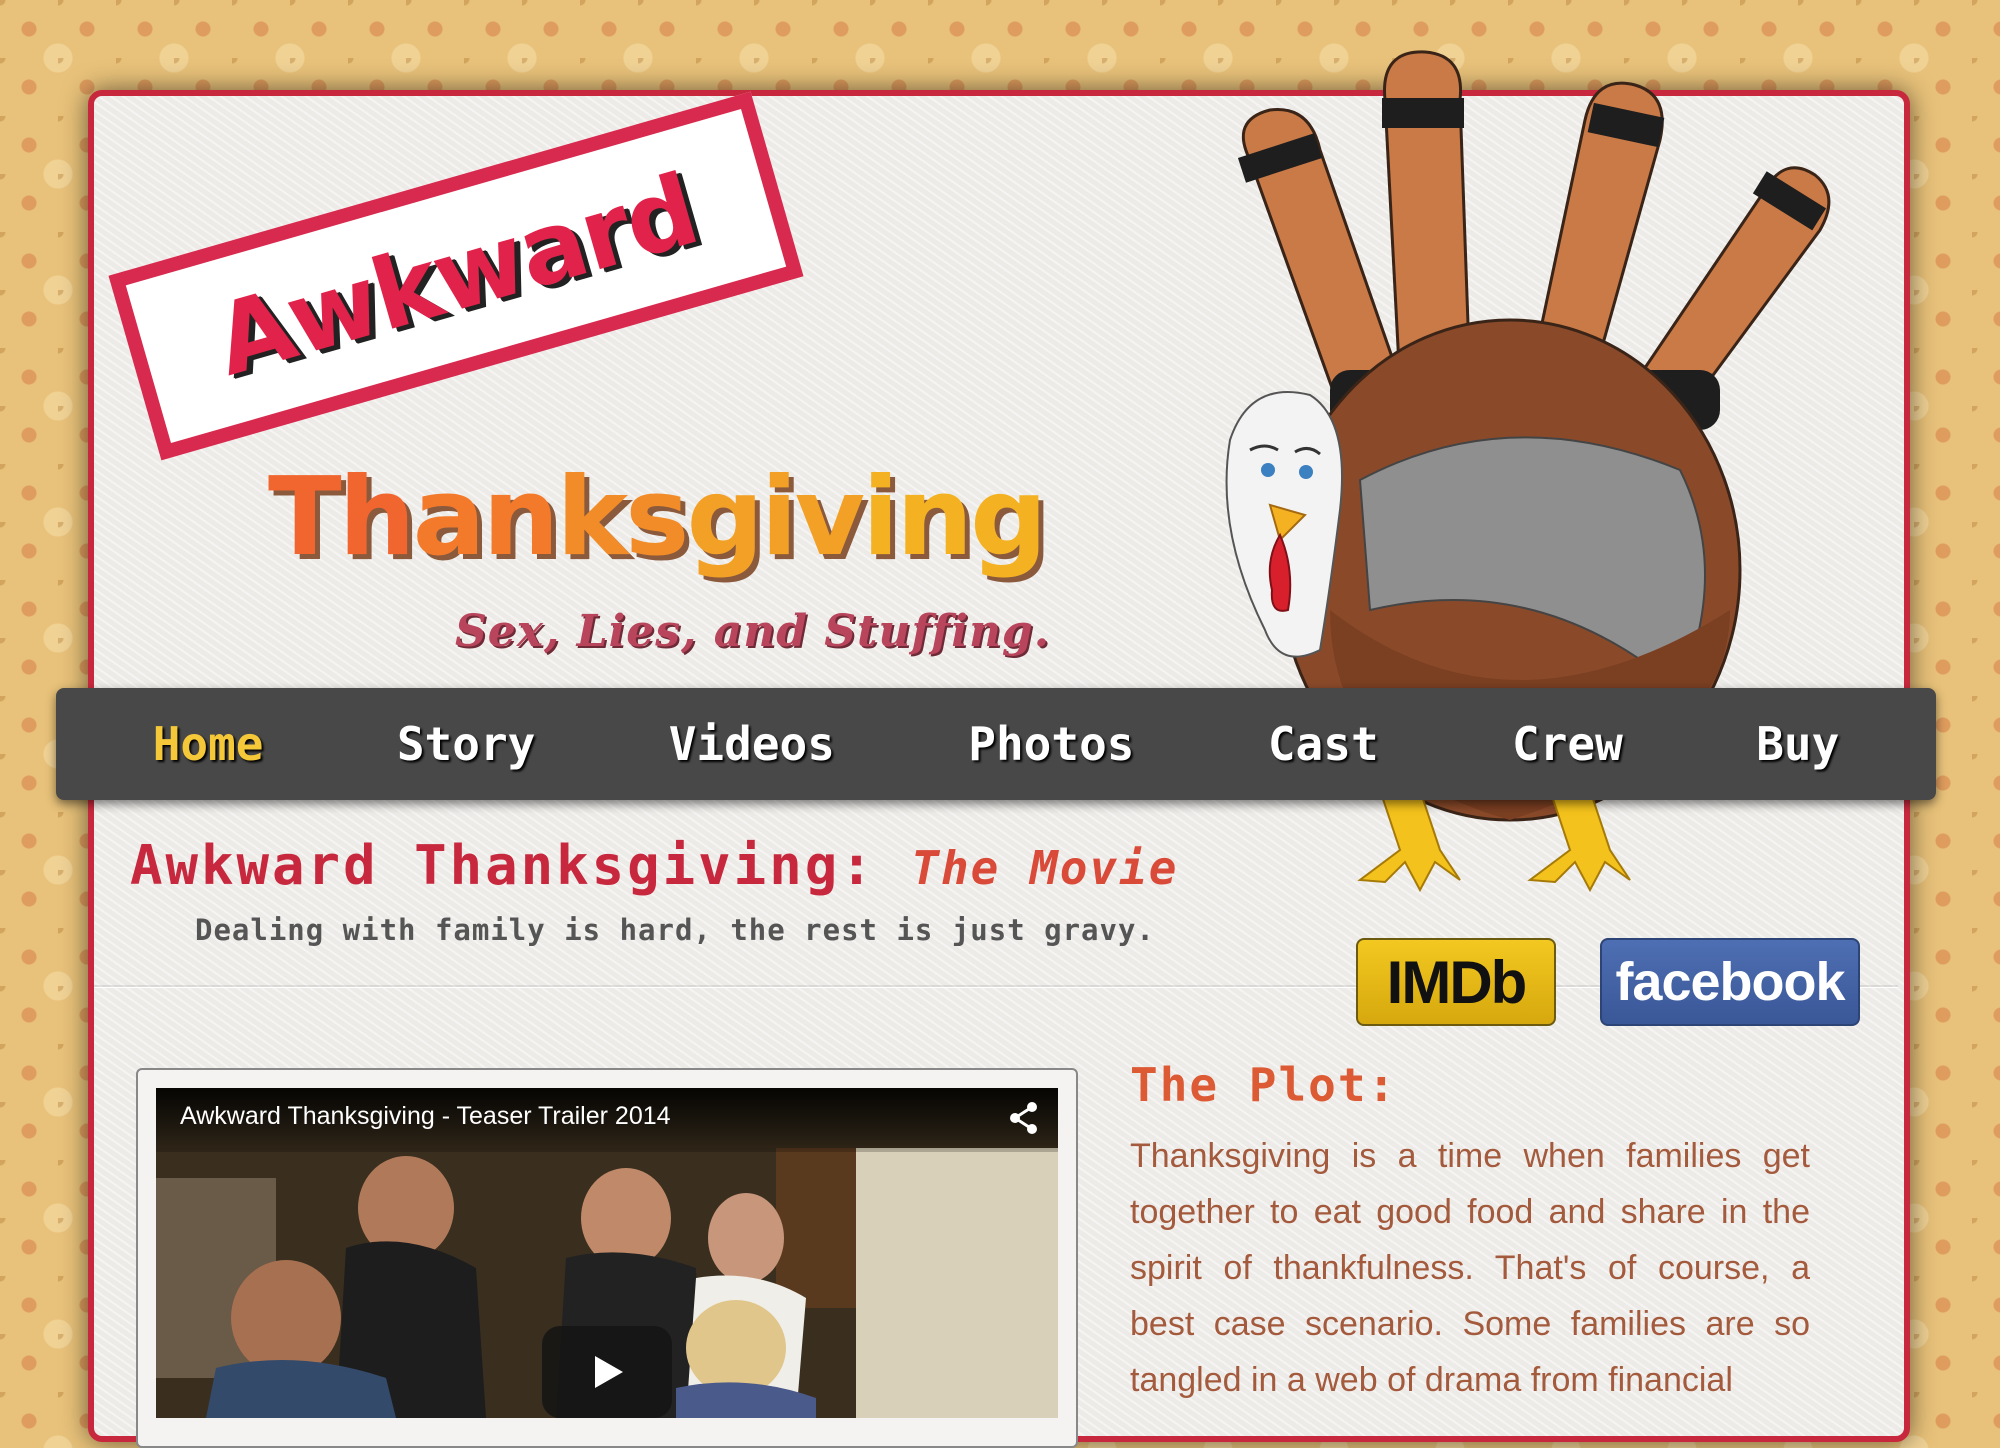 The width and height of the screenshot is (2000, 1448). What do you see at coordinates (657, 517) in the screenshot?
I see `logo-thanksgiving-text: Thanksgiving` at bounding box center [657, 517].